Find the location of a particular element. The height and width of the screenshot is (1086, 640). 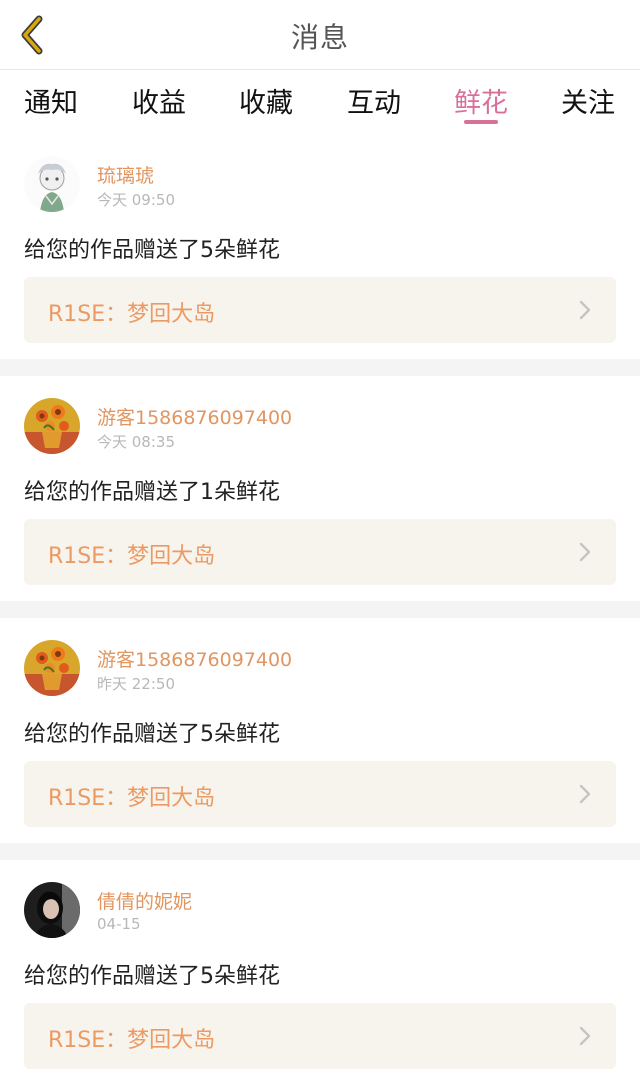

tab-earnings: 收益 is located at coordinates (159, 100).